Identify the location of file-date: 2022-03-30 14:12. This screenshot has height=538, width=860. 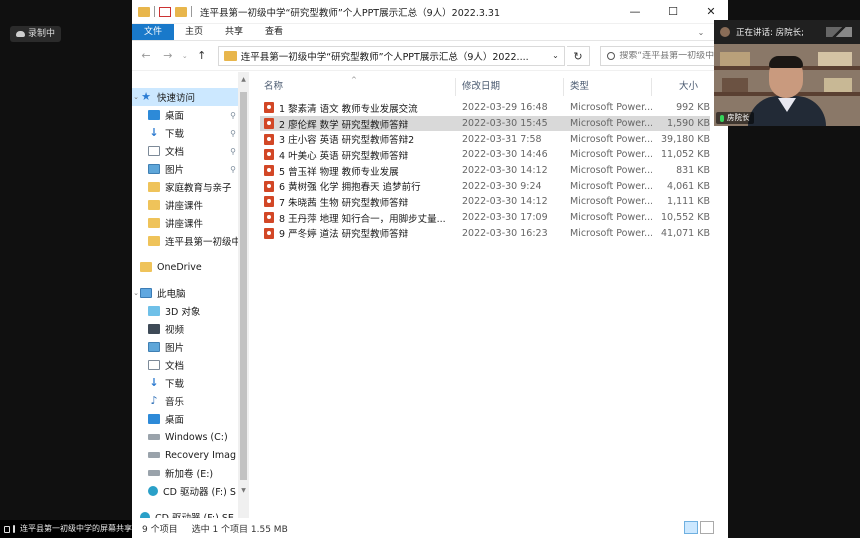
(505, 171).